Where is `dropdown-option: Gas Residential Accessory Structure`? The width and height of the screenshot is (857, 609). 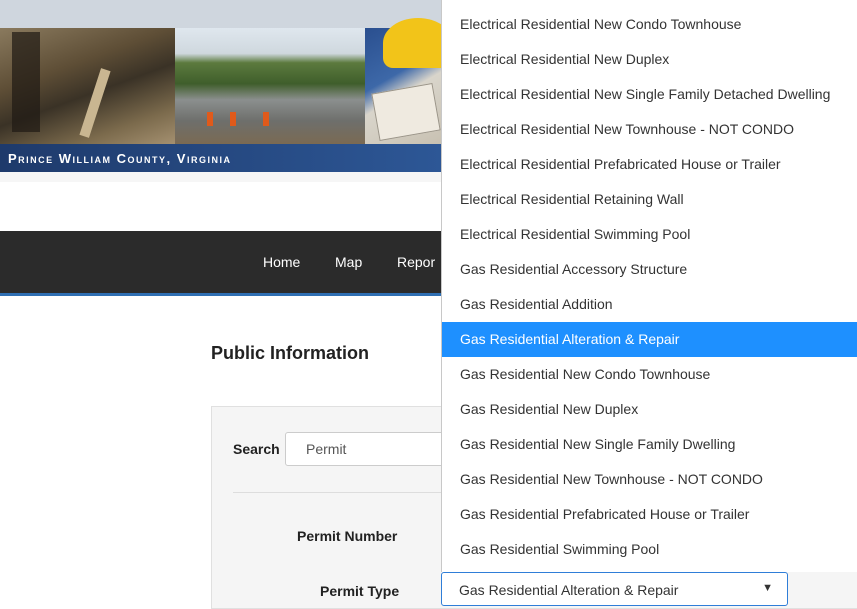 dropdown-option: Gas Residential Accessory Structure is located at coordinates (649, 269).